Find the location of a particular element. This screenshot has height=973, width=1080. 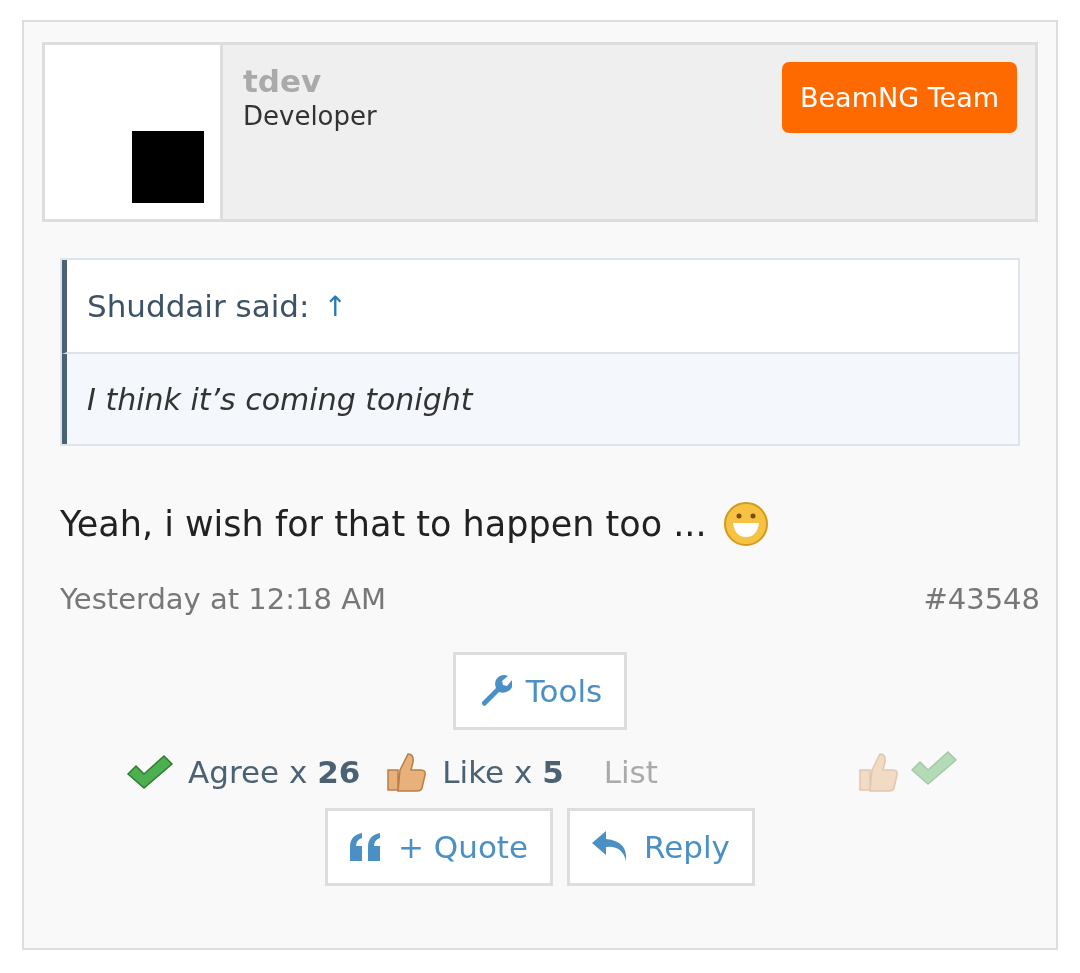

like-button is located at coordinates (878, 772).